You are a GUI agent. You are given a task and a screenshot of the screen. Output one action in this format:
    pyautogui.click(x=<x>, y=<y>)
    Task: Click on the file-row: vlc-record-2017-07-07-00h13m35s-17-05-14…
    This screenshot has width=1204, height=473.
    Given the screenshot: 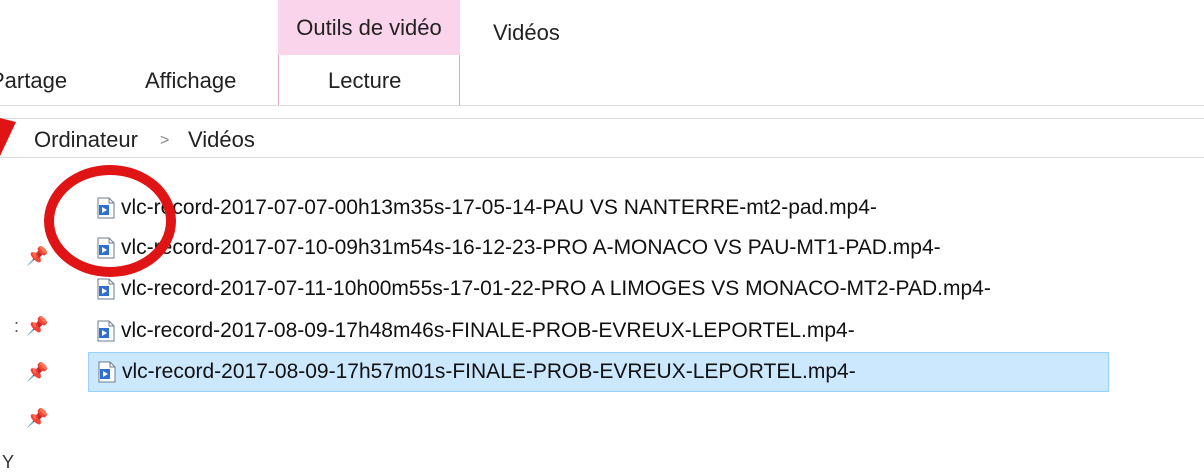 What is the action you would take?
    pyautogui.click(x=598, y=208)
    